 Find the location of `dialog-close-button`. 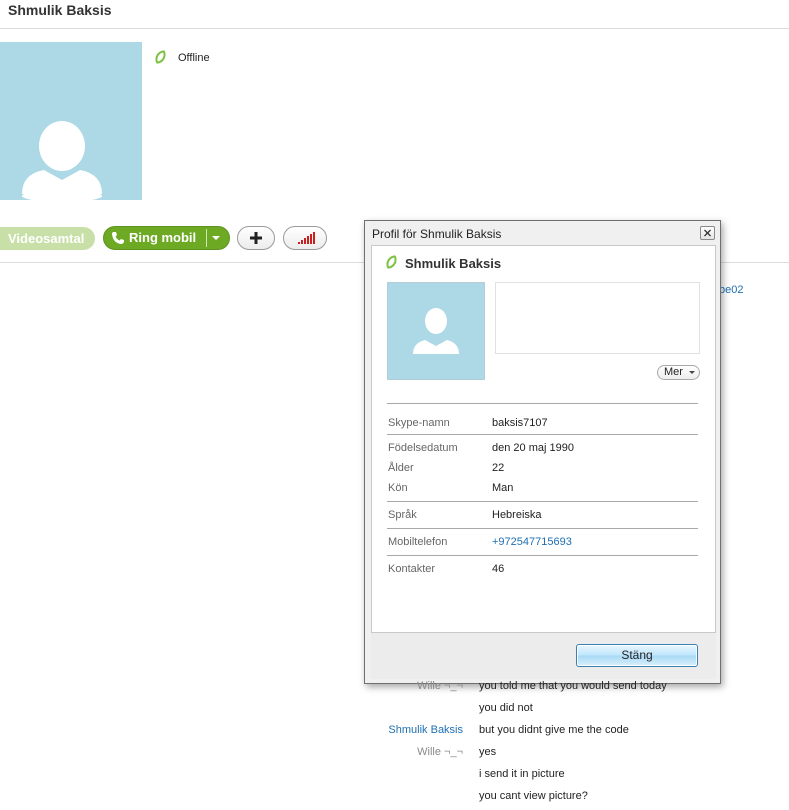

dialog-close-button is located at coordinates (707, 233).